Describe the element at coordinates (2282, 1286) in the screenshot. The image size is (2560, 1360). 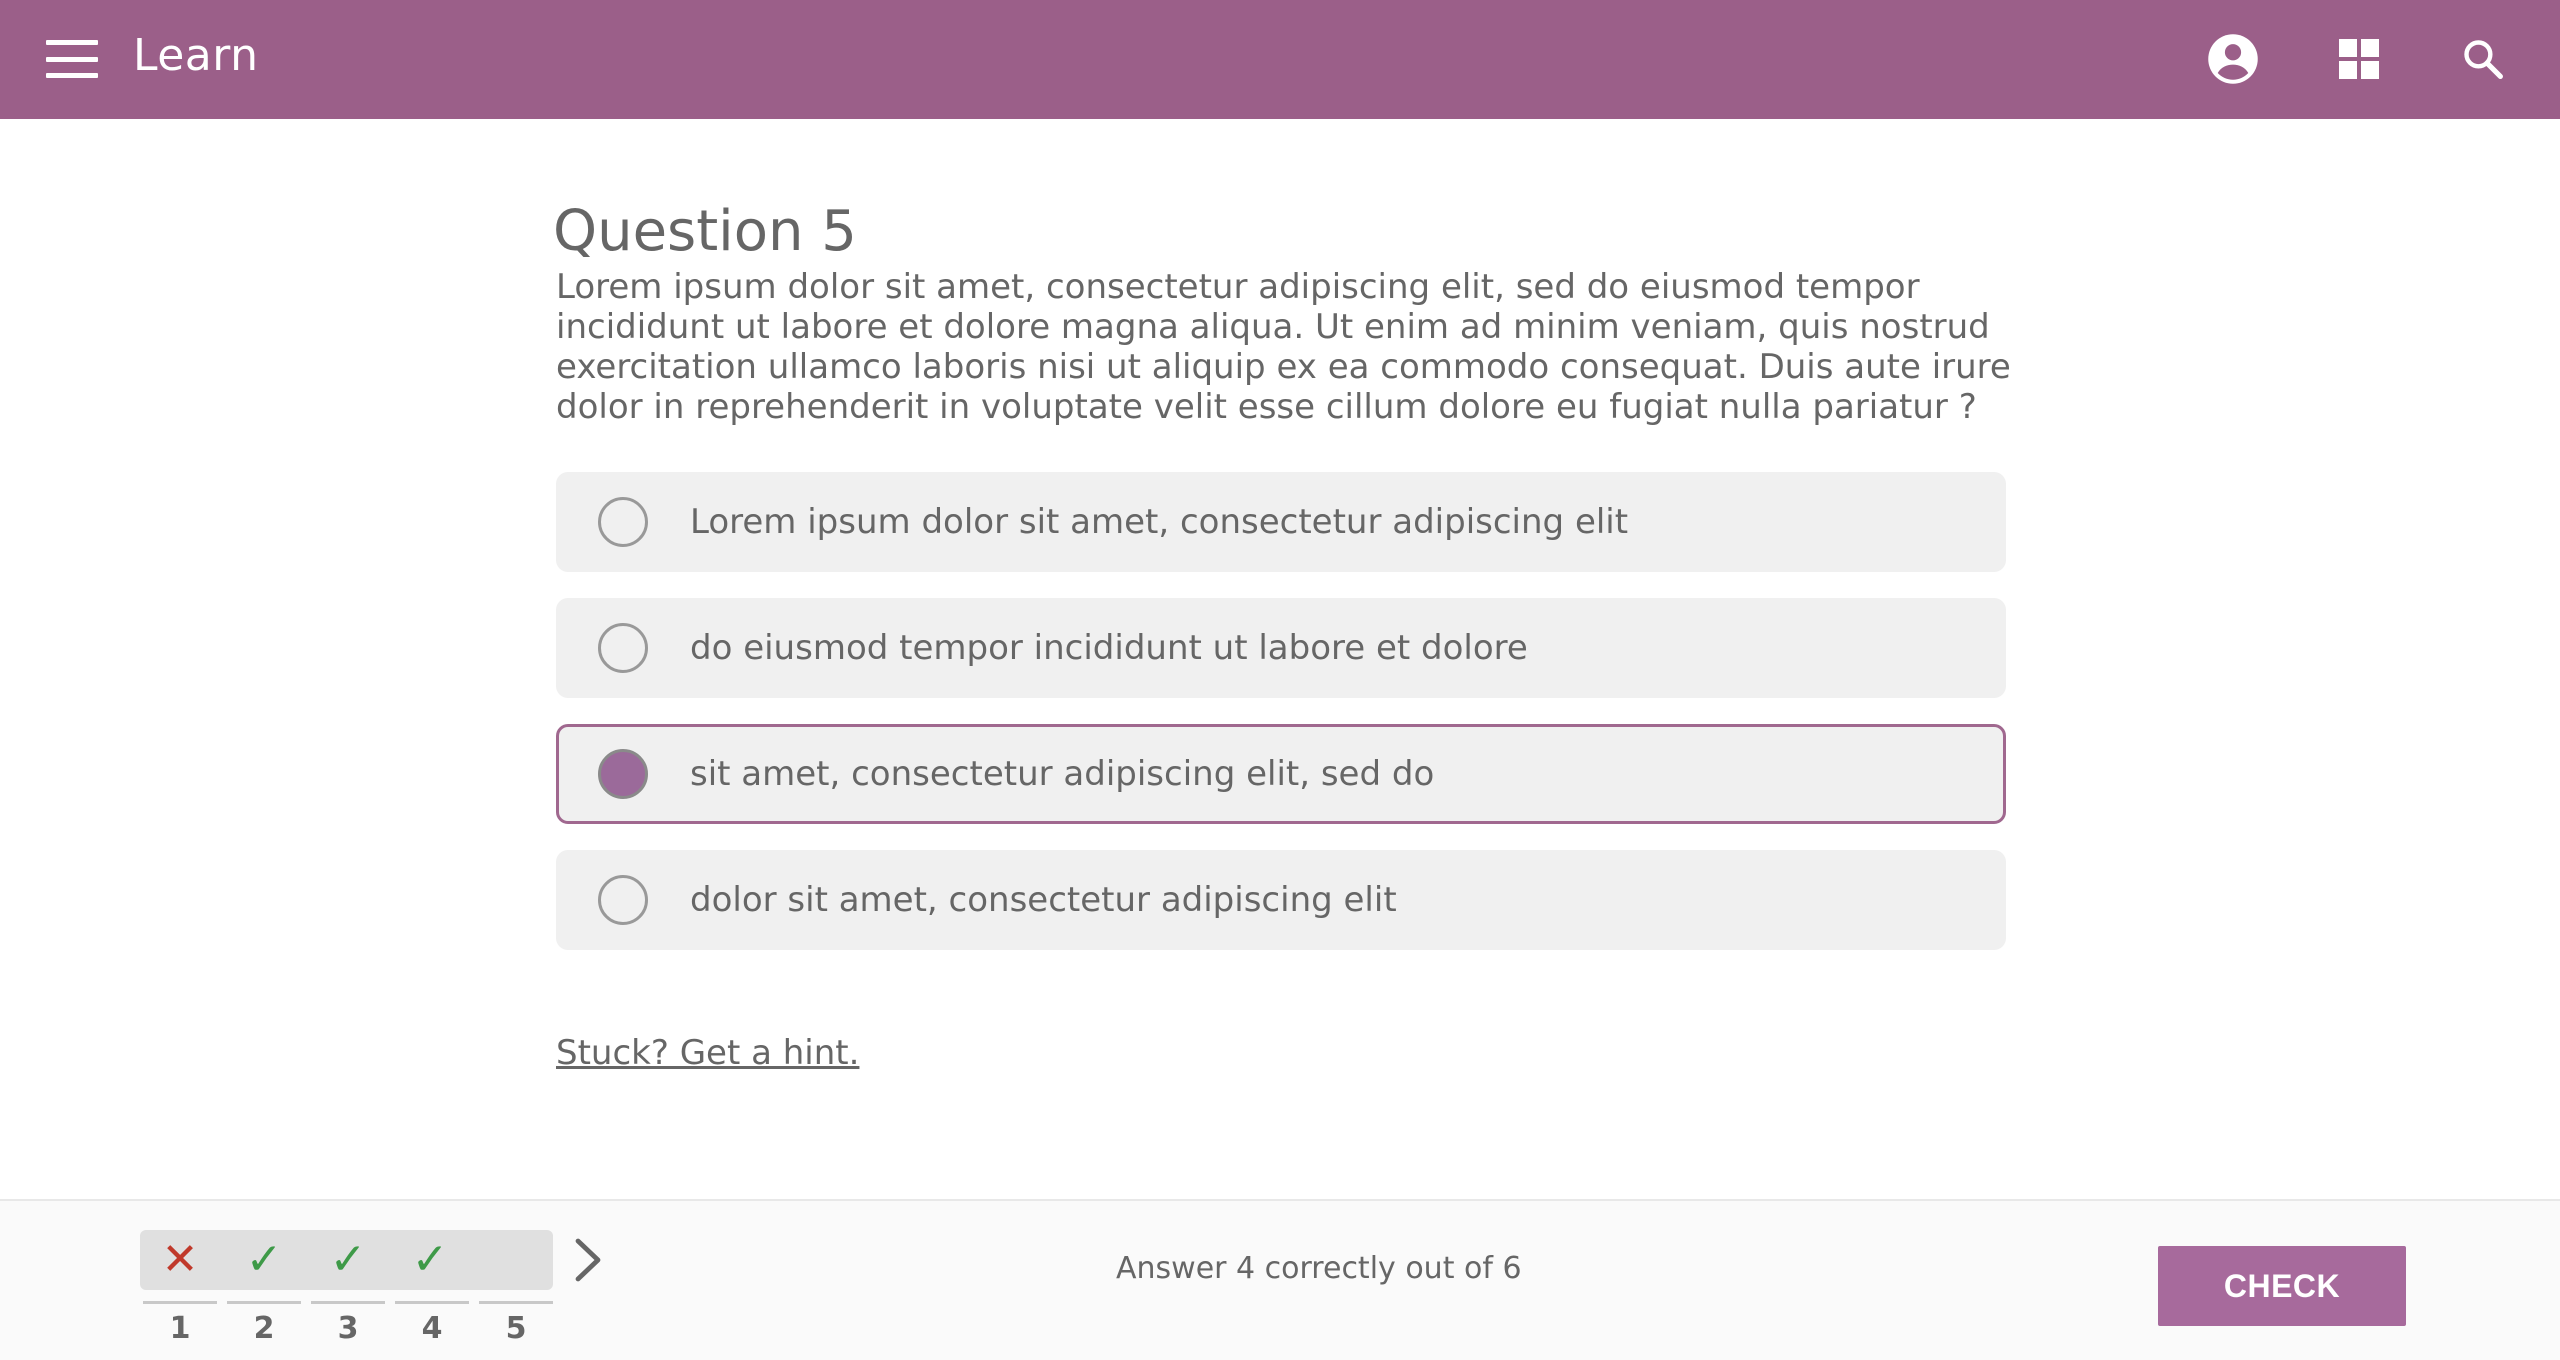
I see `check-button: CHECK` at that location.